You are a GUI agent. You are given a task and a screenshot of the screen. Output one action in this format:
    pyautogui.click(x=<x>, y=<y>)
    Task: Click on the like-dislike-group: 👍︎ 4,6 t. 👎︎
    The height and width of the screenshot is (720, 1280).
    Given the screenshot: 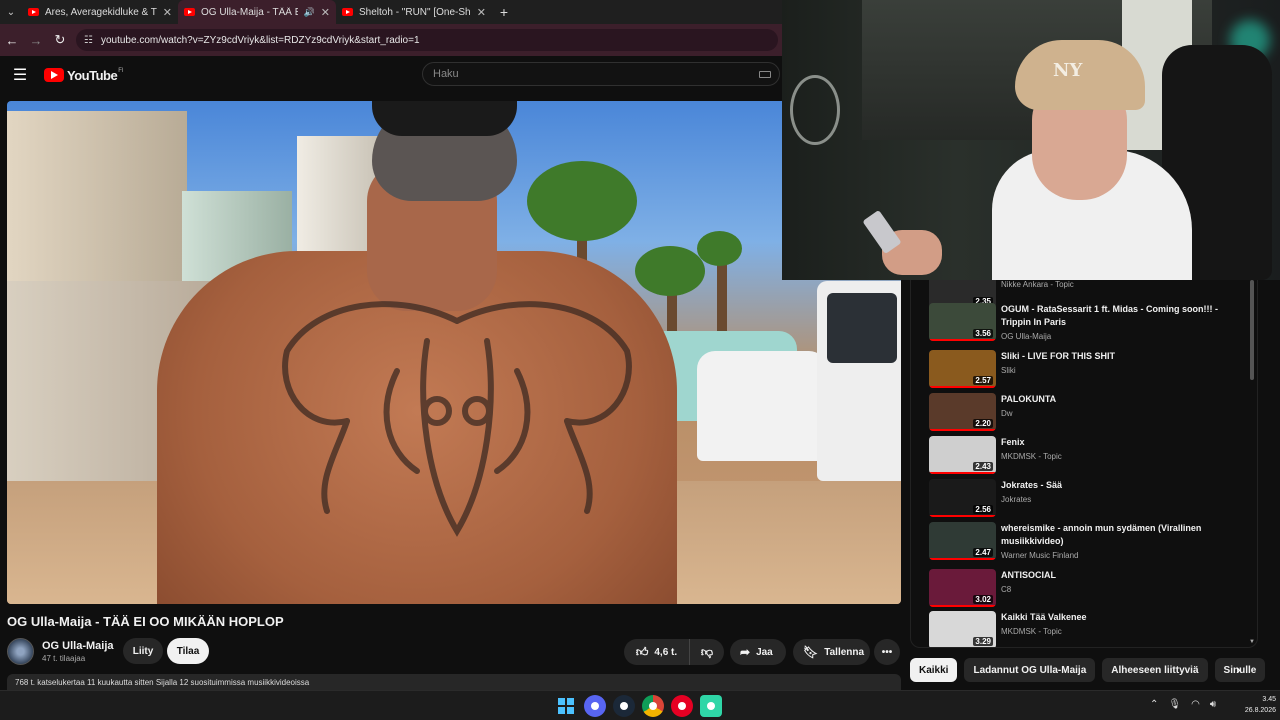 What is the action you would take?
    pyautogui.click(x=674, y=652)
    